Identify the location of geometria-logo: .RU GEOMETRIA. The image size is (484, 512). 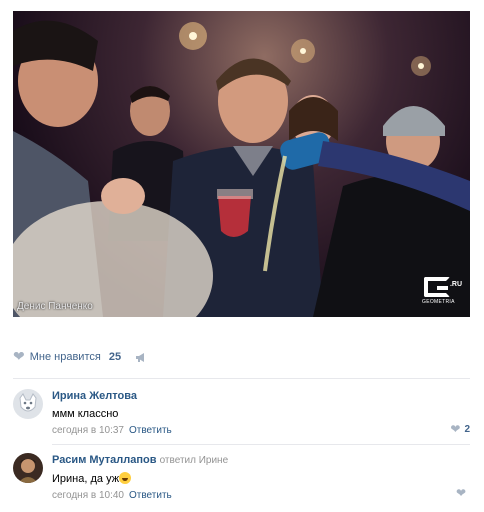
(442, 294).